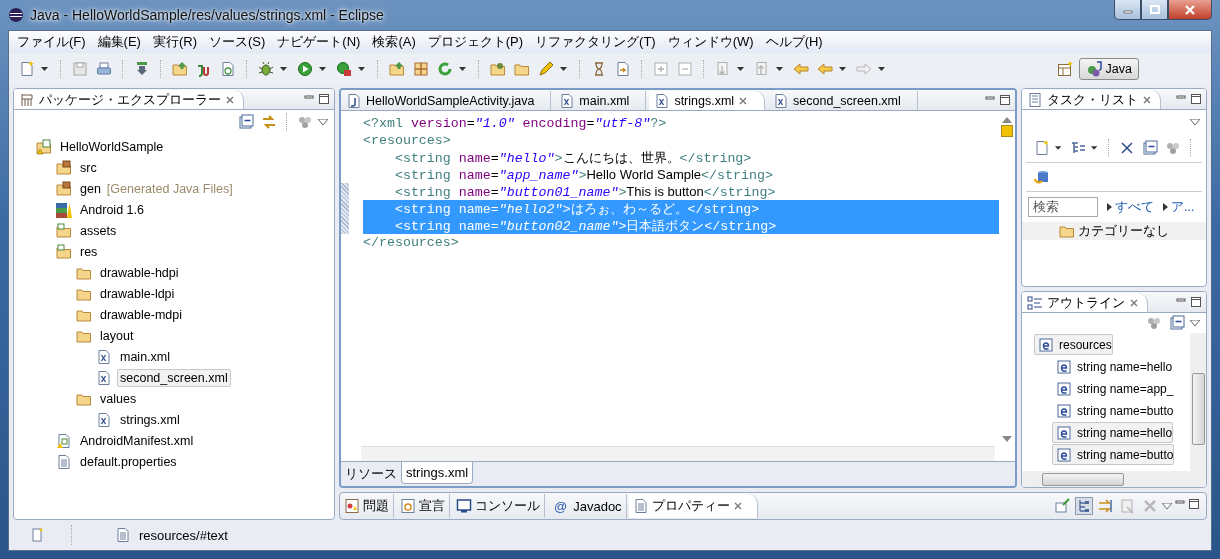 The height and width of the screenshot is (559, 1220). I want to click on open-perspective-icon, so click(1064, 69).